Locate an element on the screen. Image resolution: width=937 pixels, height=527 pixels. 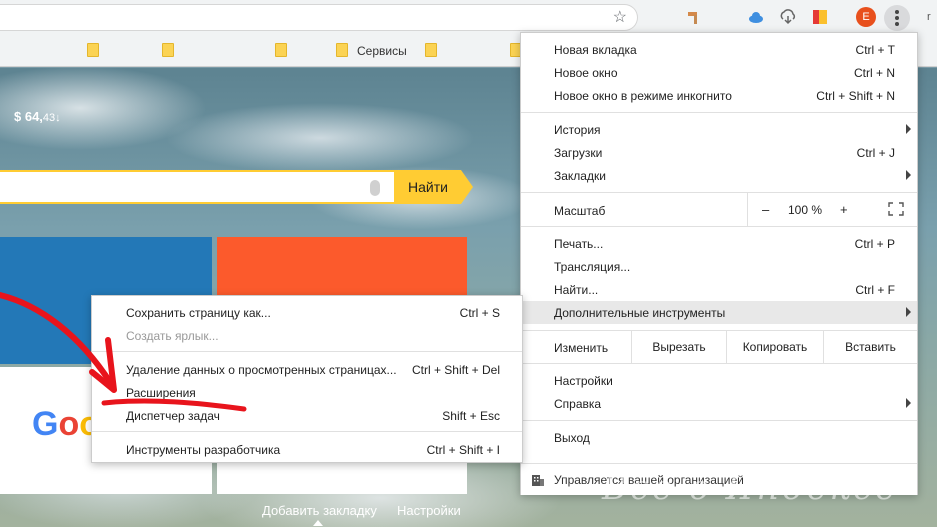
submenu-item-label: Расширения is located at coordinates (161, 393).